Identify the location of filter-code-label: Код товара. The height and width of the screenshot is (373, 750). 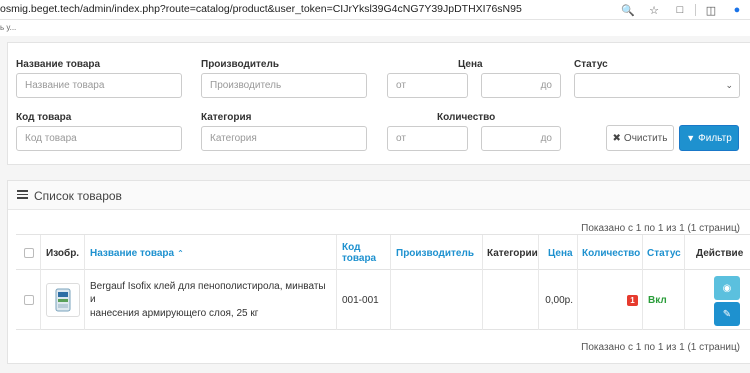
(44, 117).